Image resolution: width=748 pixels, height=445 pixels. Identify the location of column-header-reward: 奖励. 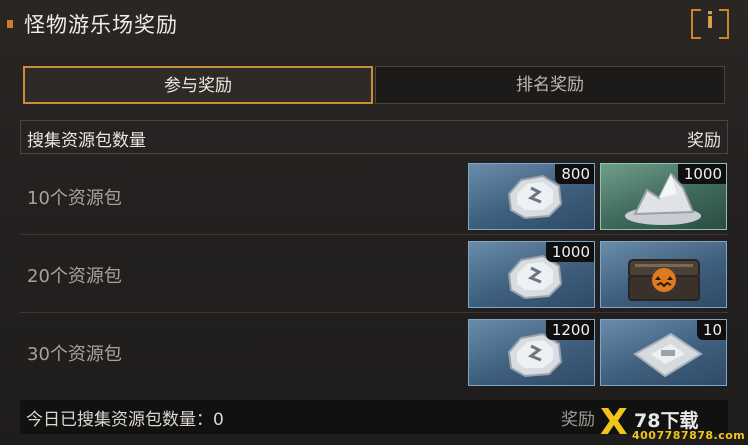
(704, 141).